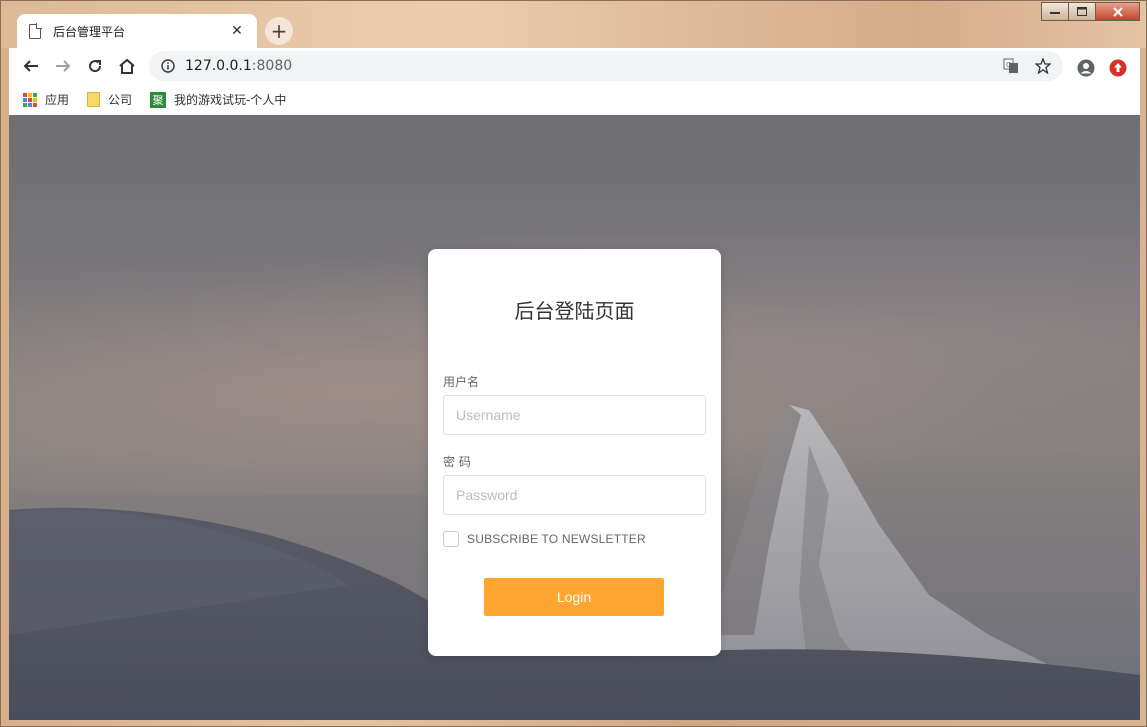 The height and width of the screenshot is (727, 1147). Describe the element at coordinates (237, 31) in the screenshot. I see `close-tab-icon: ✕` at that location.